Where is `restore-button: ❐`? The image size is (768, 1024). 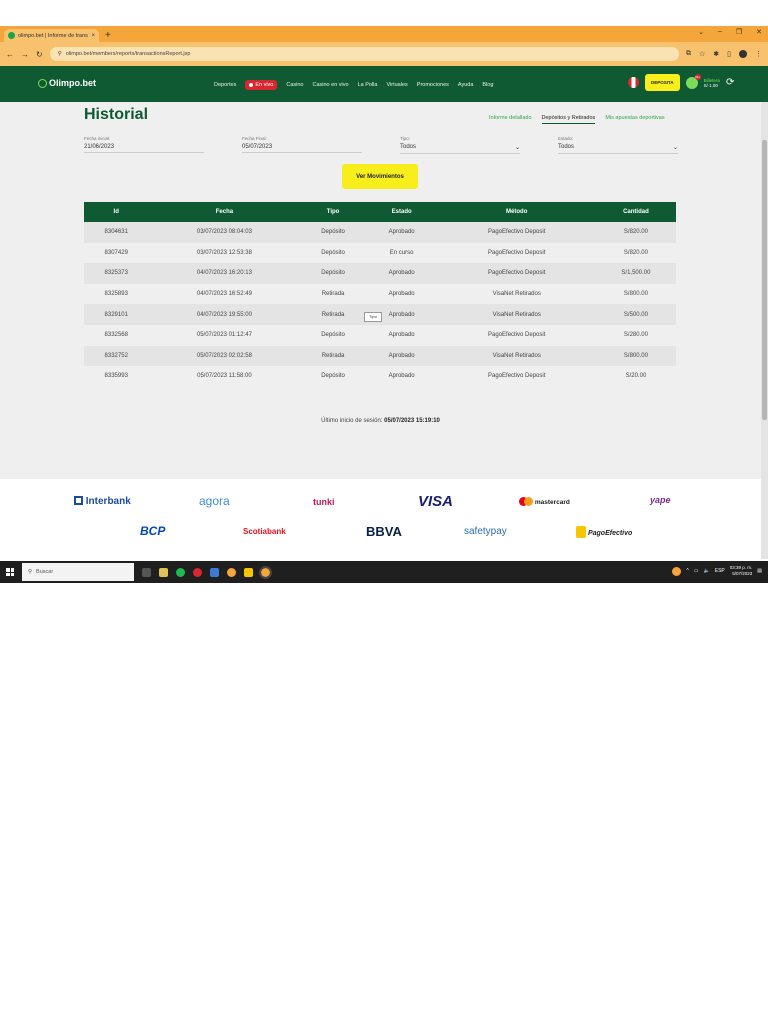 restore-button: ❐ is located at coordinates (739, 32).